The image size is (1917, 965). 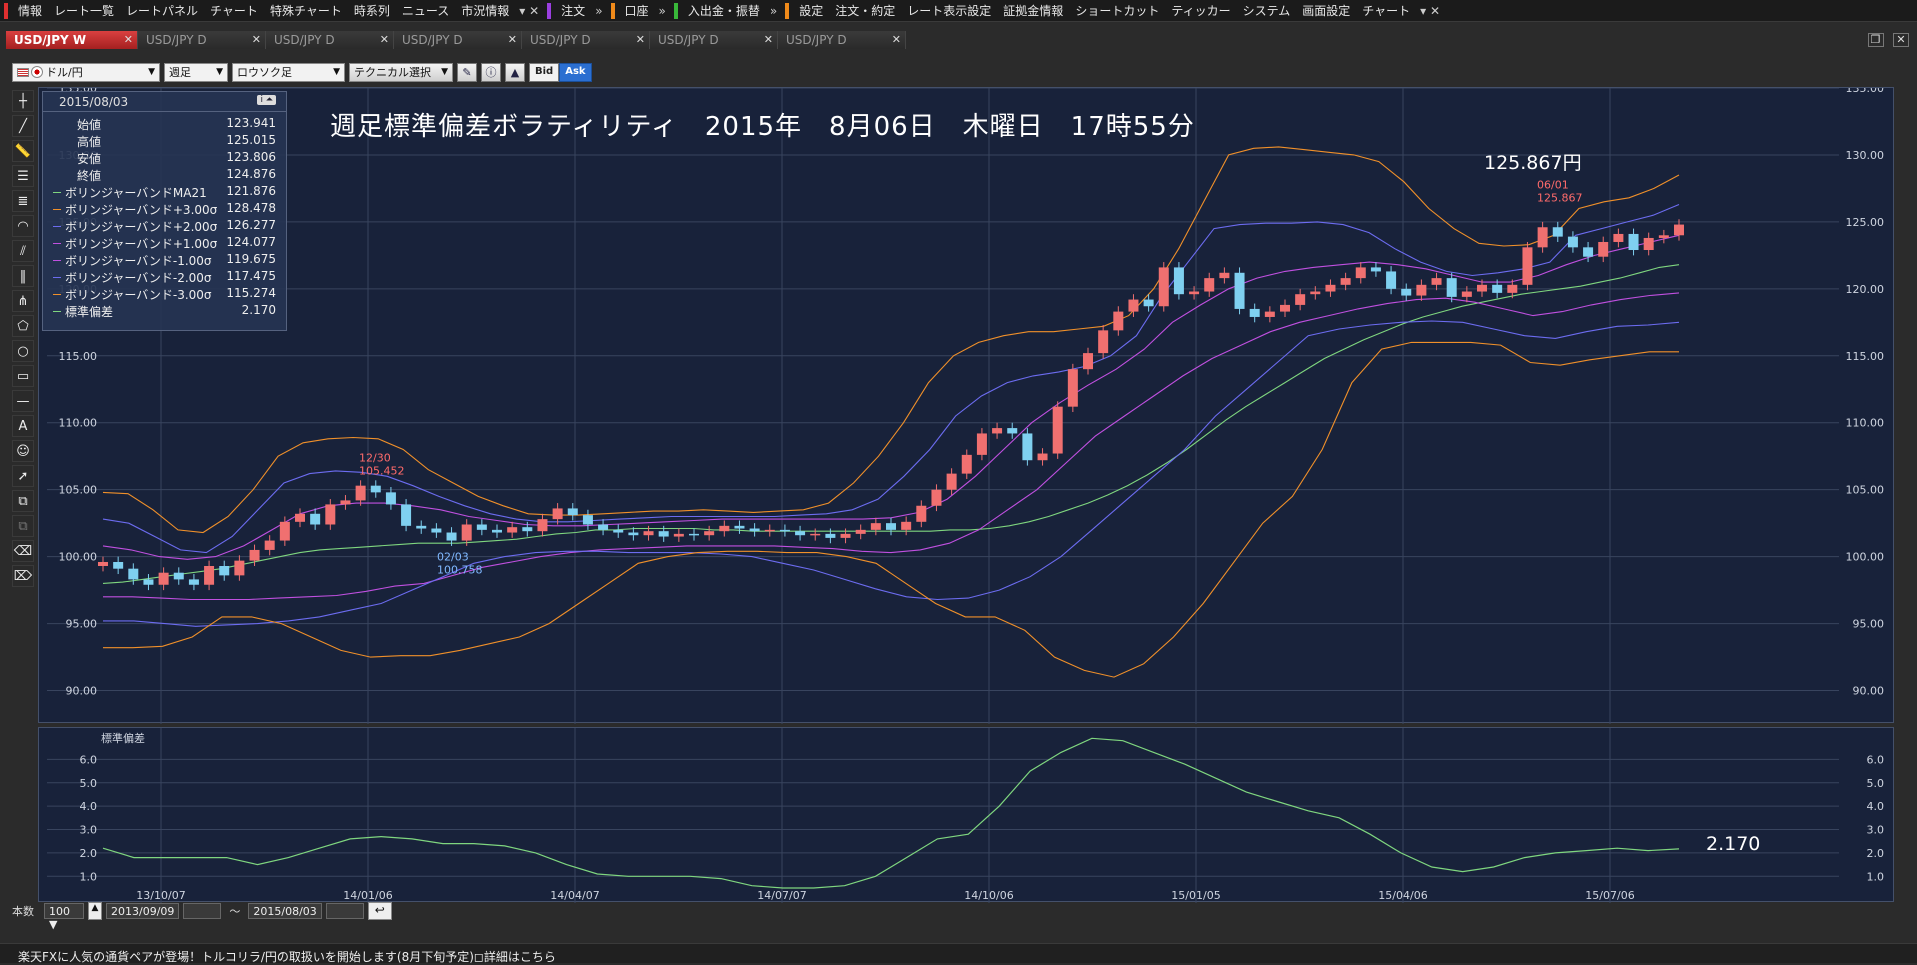 I want to click on menu-item: 注文・約定, so click(x=865, y=10).